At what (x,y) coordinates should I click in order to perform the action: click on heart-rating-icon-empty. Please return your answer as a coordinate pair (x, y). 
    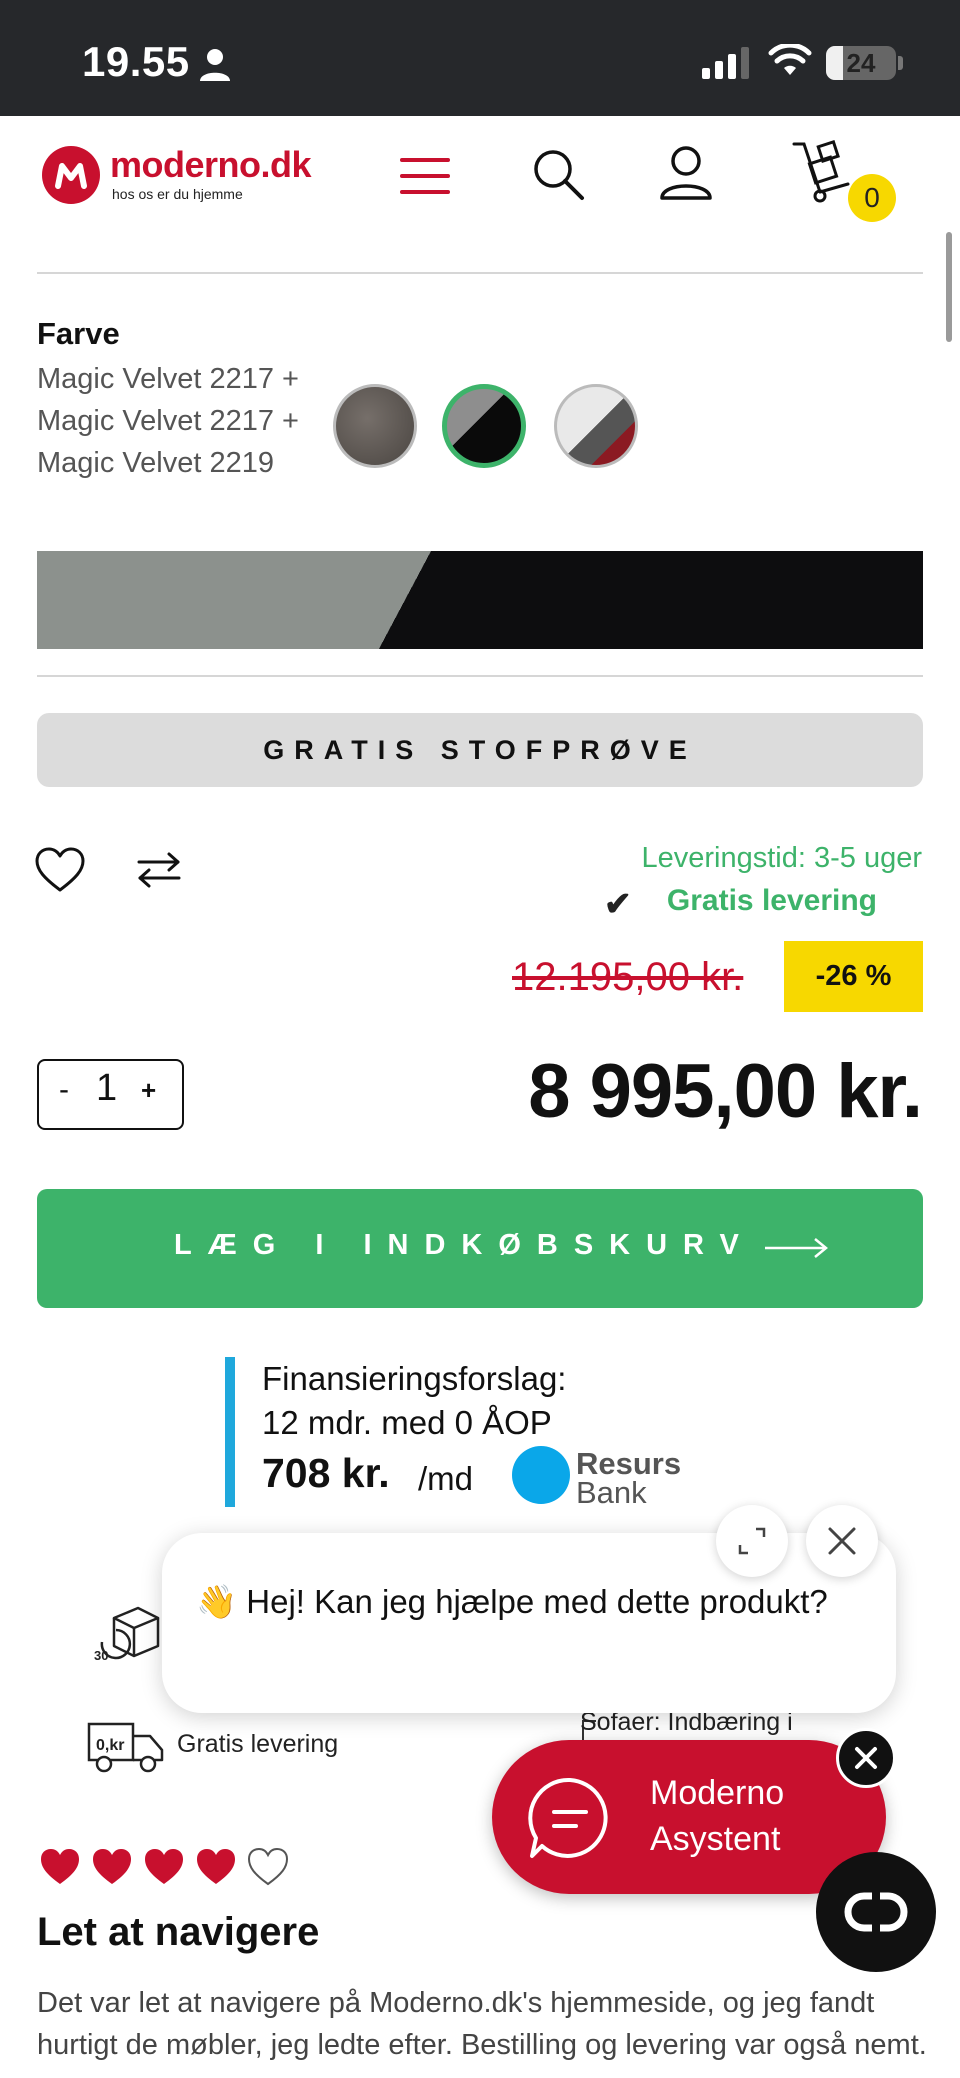
    Looking at the image, I should click on (268, 1866).